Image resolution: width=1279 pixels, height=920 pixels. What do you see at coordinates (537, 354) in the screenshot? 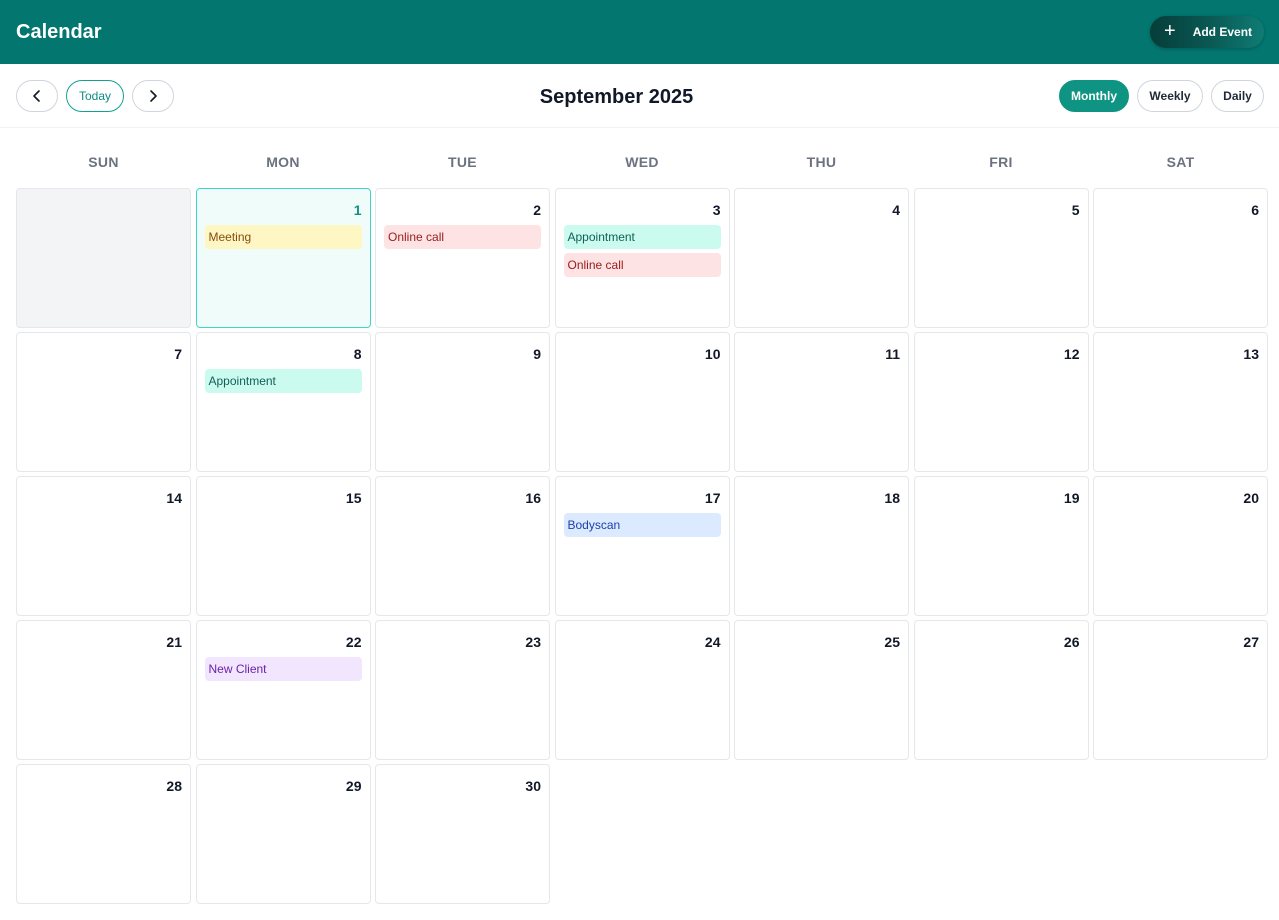
I see `day-number: 9` at bounding box center [537, 354].